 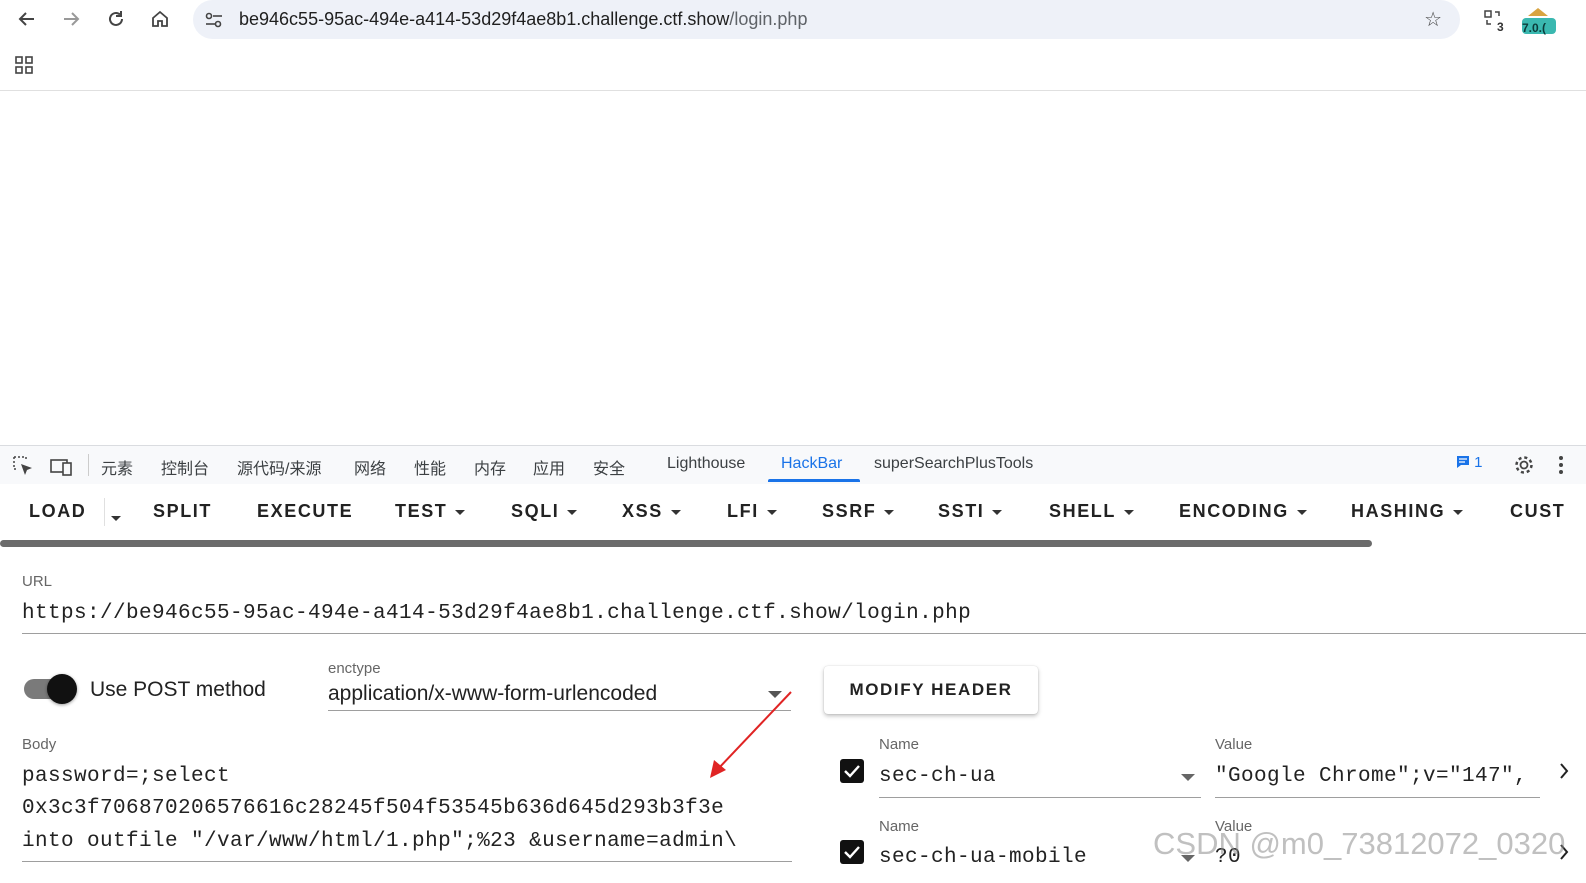 I want to click on ssrf-menu: SSRF, so click(x=858, y=511).